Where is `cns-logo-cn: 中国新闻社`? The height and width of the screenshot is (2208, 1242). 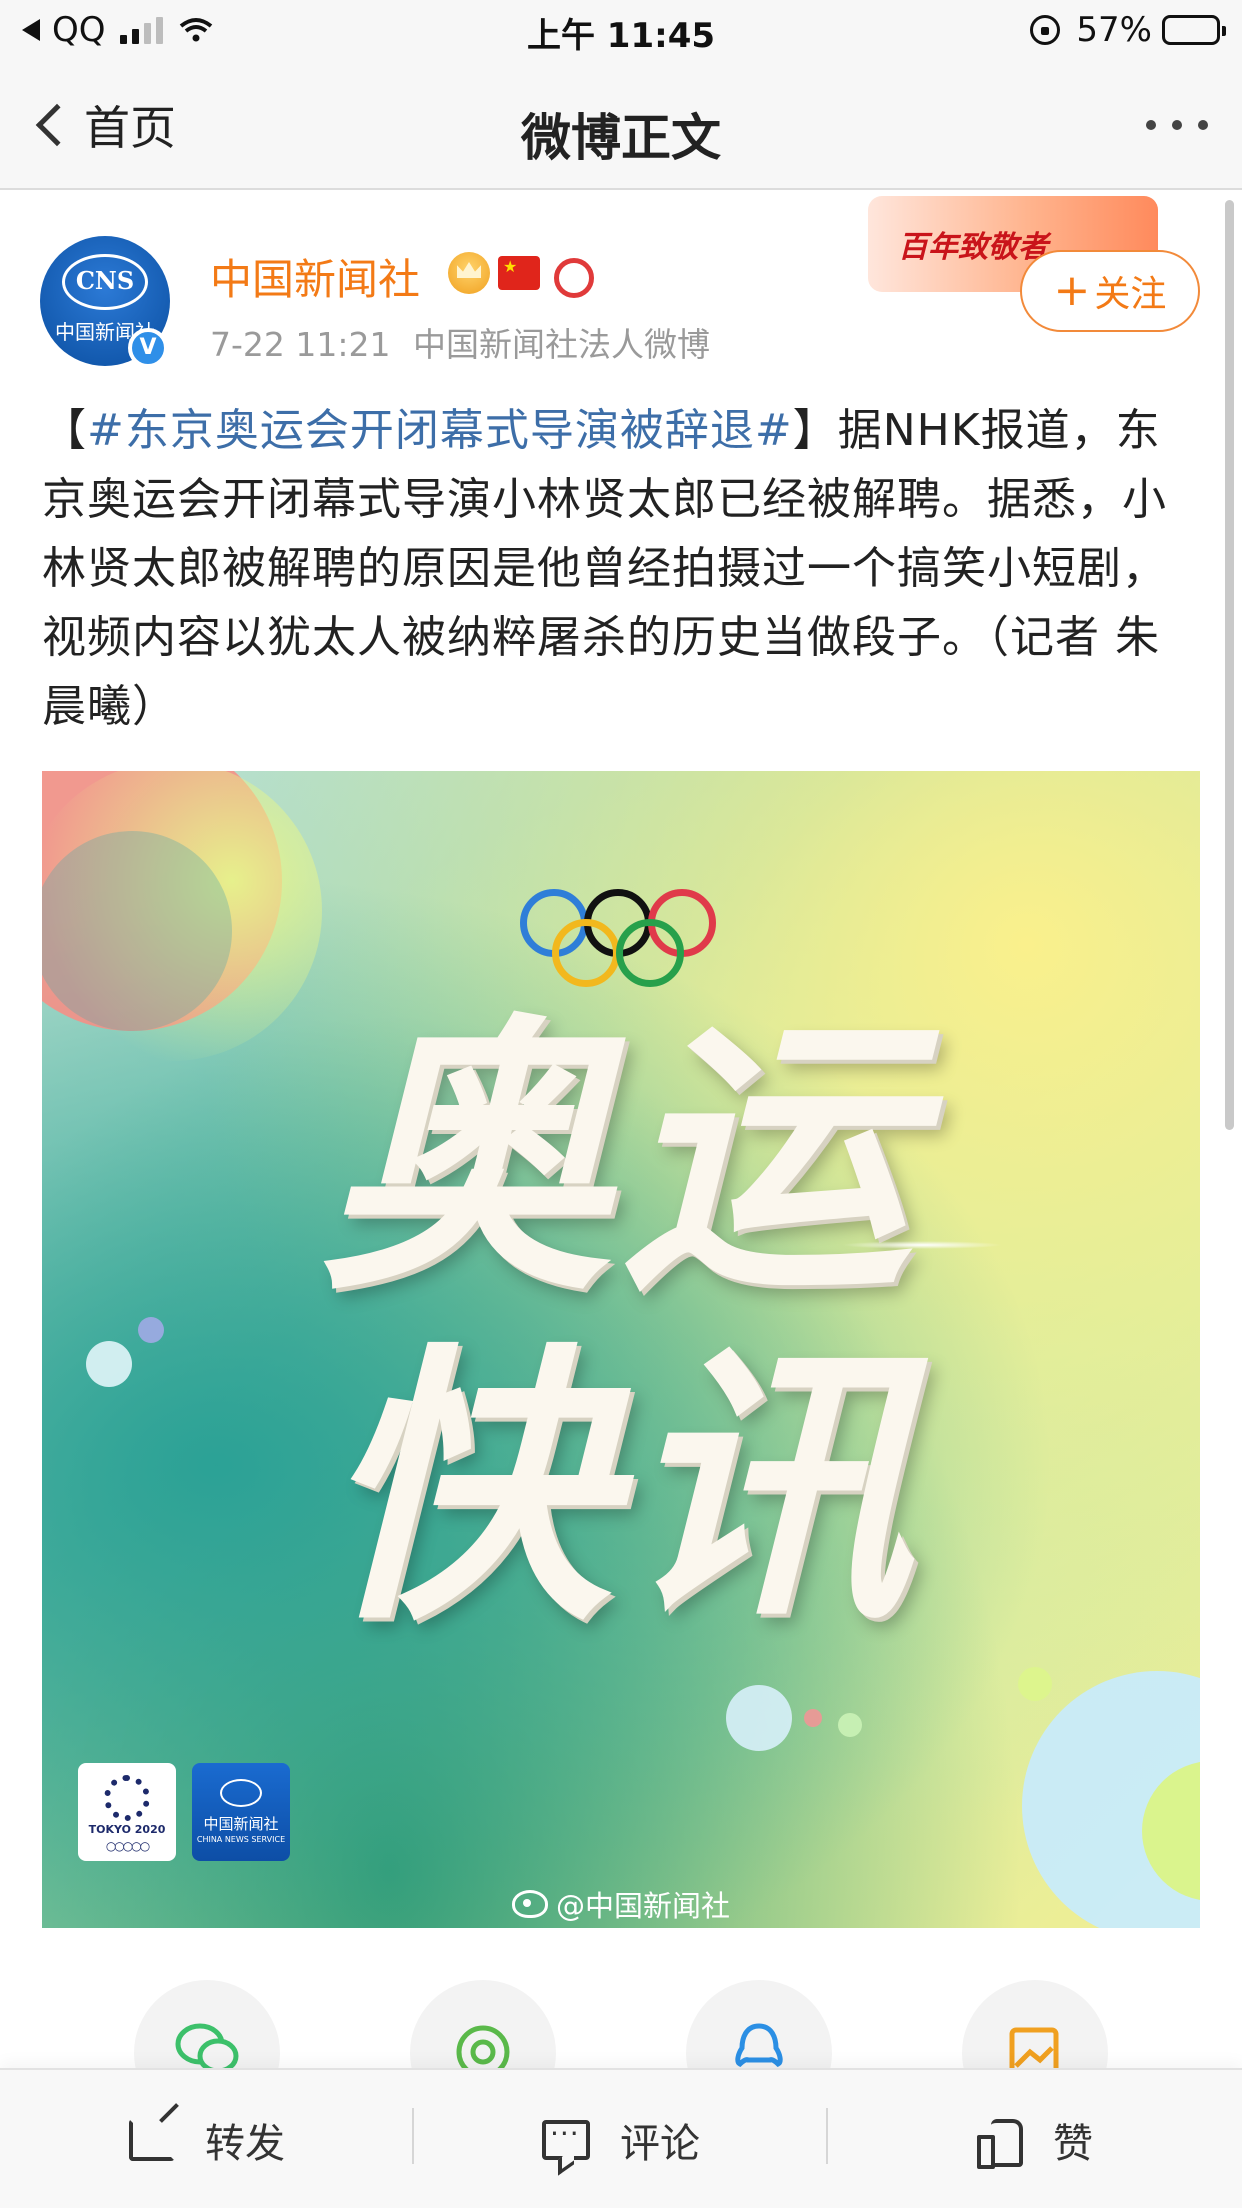
cns-logo-cn: 中国新闻社 is located at coordinates (241, 1824).